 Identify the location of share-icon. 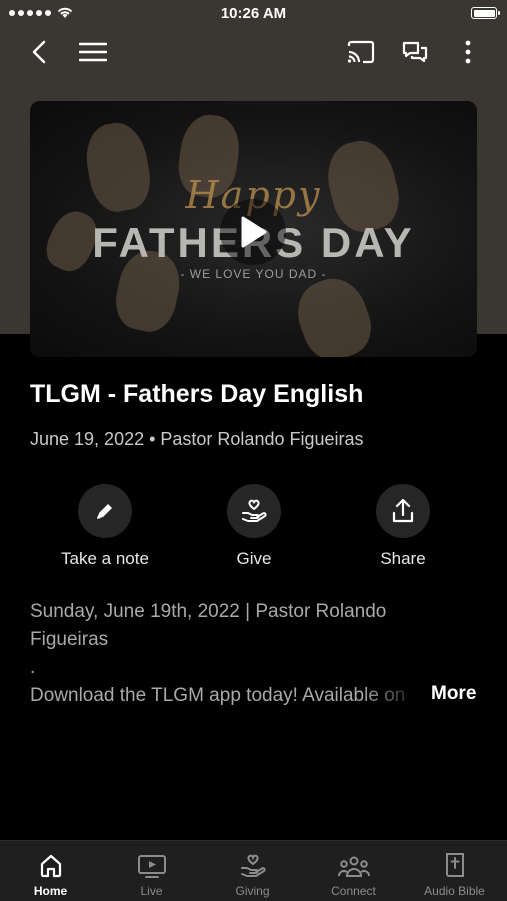
(403, 510).